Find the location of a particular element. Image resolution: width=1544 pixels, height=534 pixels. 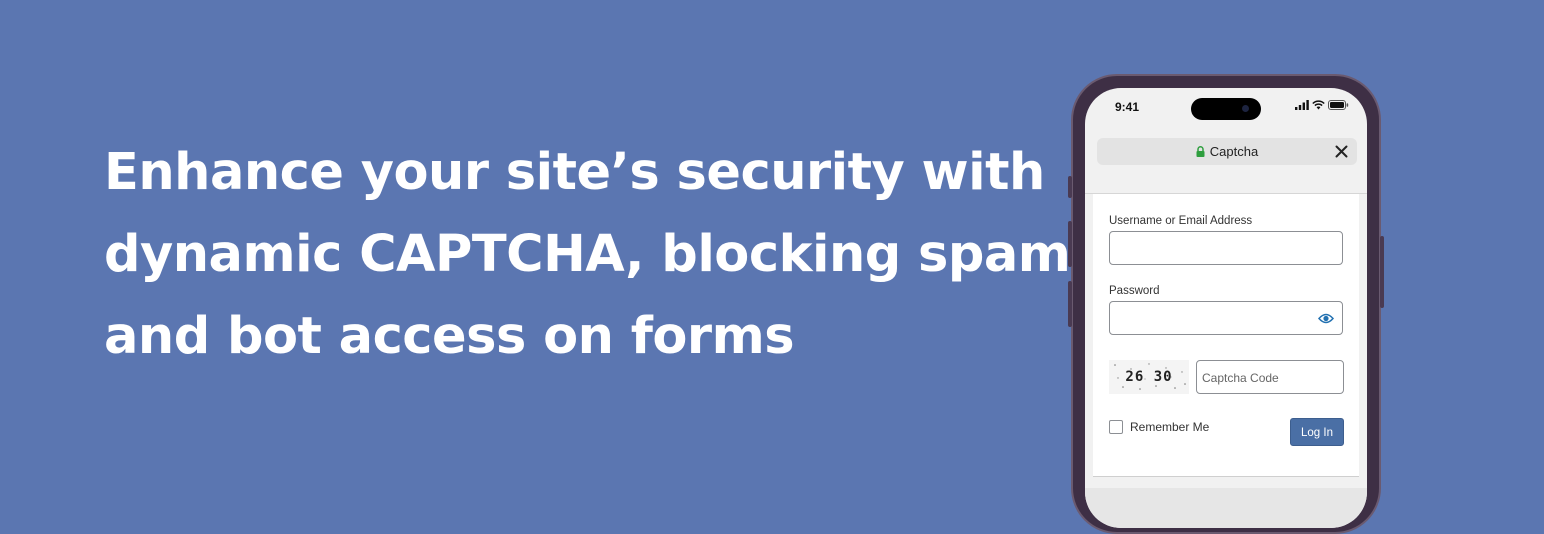

battery-icon is located at coordinates (1338, 105).